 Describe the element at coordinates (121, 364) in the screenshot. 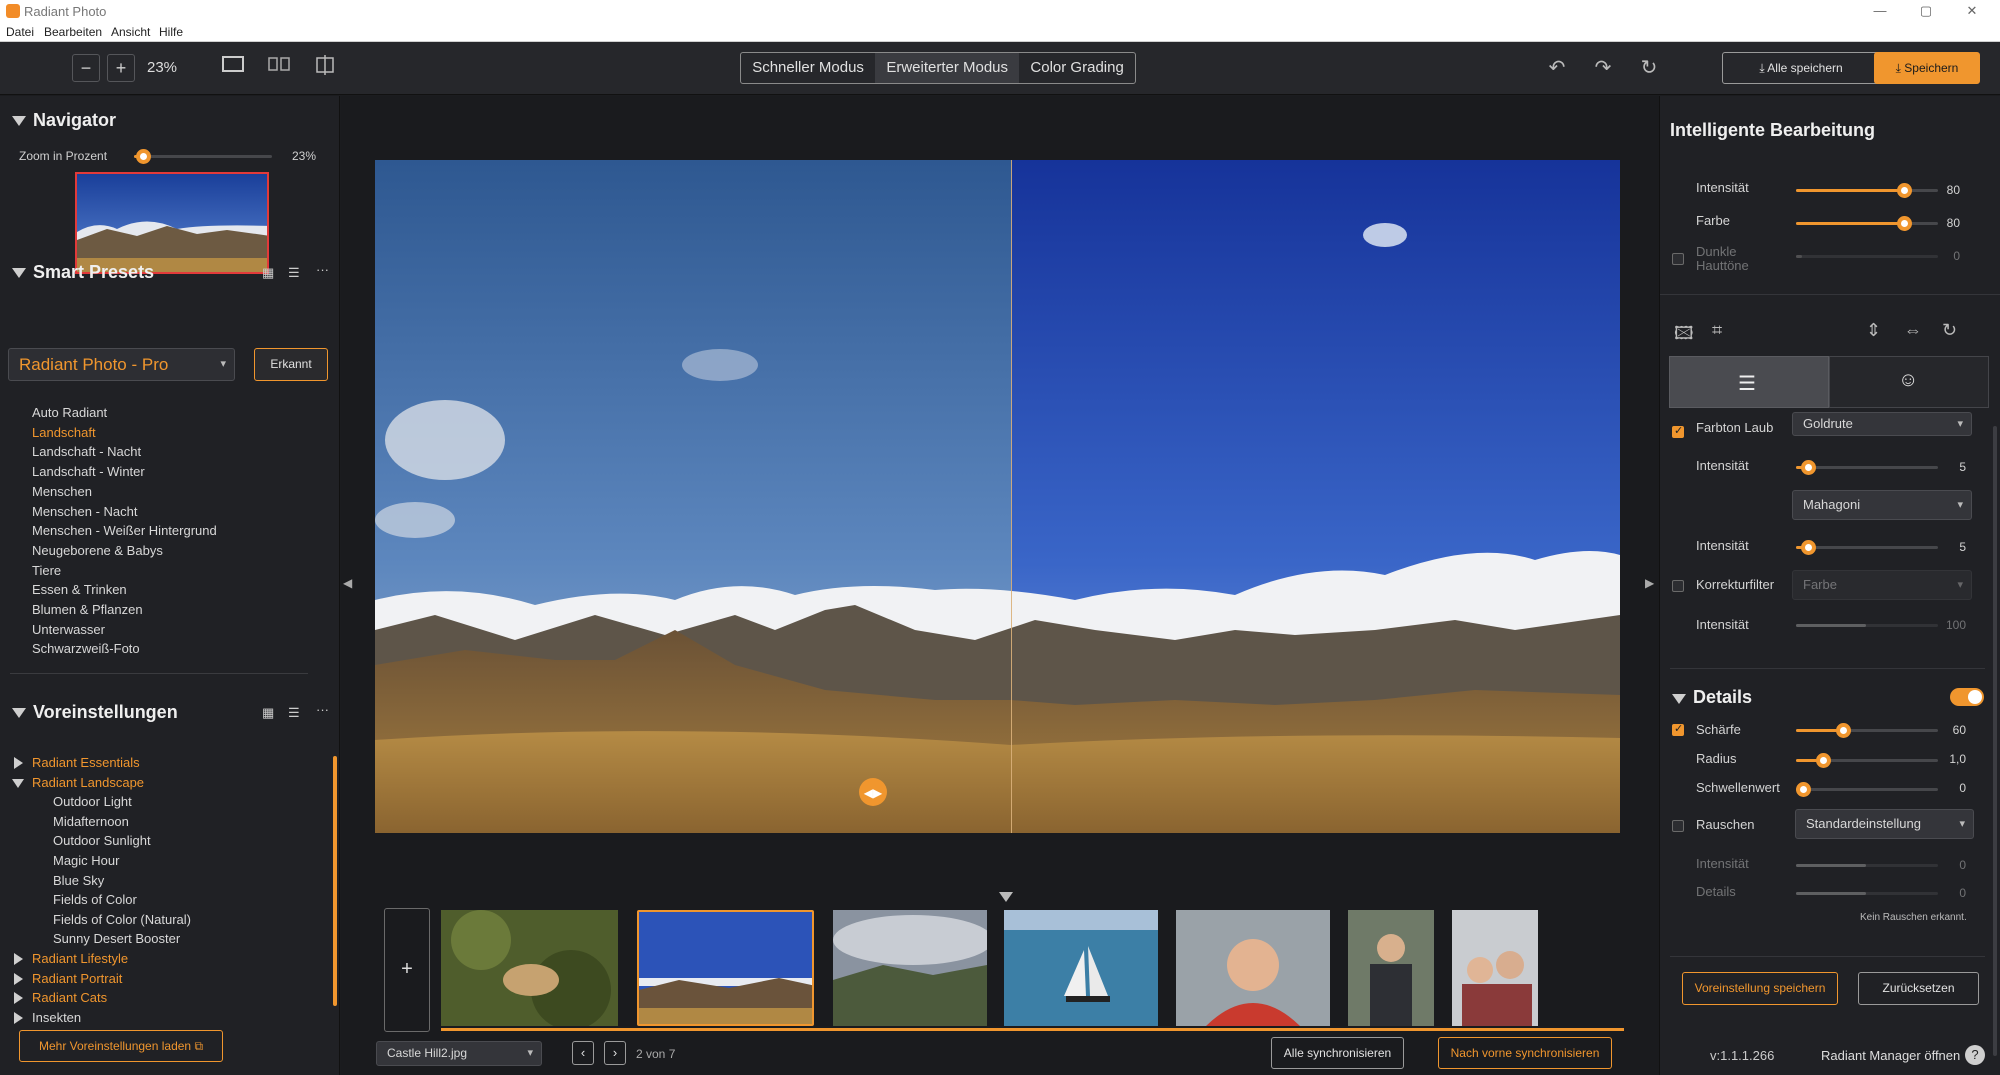

I see `smart-preset-dropdown: Radiant Photo - Pro` at that location.